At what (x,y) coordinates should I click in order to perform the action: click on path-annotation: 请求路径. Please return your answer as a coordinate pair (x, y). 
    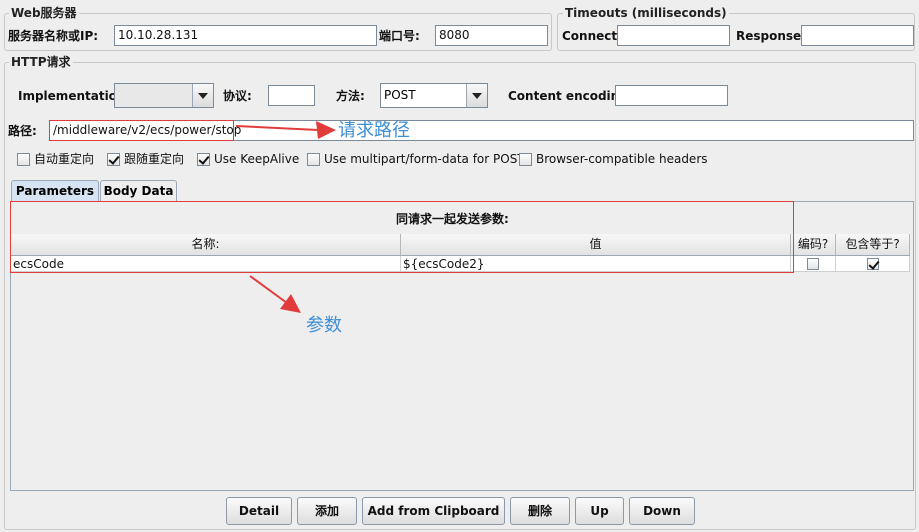
    Looking at the image, I should click on (374, 130).